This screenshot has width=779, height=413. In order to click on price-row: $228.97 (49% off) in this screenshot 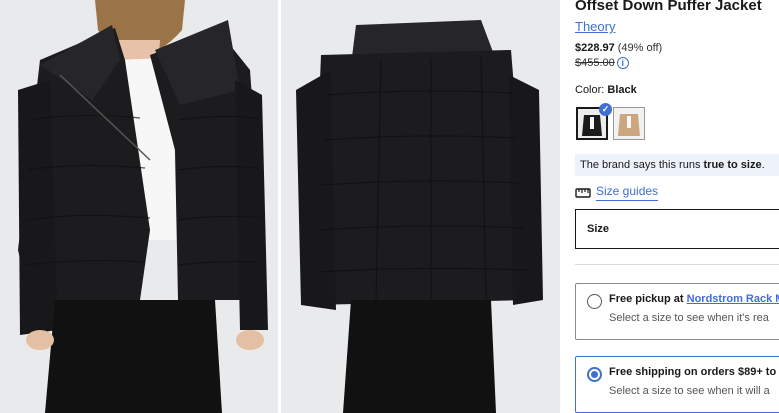, I will do `click(618, 48)`.